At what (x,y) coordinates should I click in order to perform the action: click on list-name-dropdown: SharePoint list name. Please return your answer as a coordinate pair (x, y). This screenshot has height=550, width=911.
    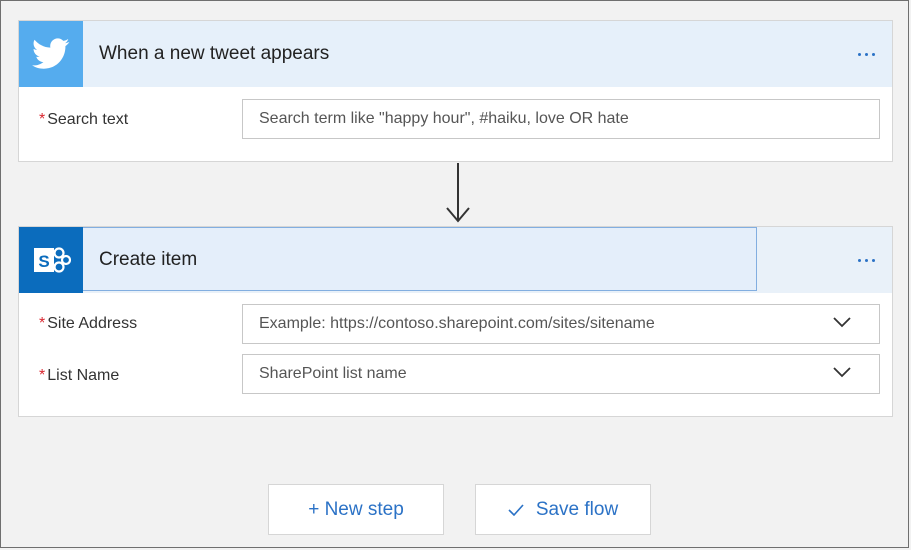
    Looking at the image, I should click on (561, 374).